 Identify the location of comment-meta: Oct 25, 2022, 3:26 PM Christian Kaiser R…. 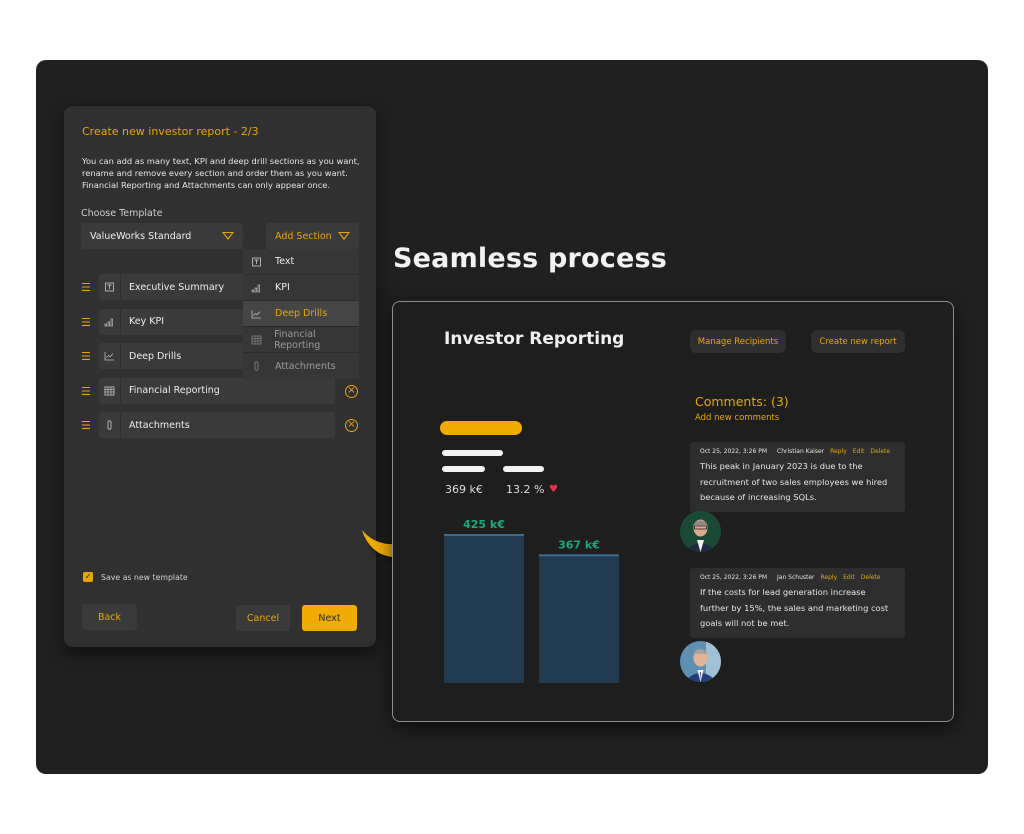
(797, 451).